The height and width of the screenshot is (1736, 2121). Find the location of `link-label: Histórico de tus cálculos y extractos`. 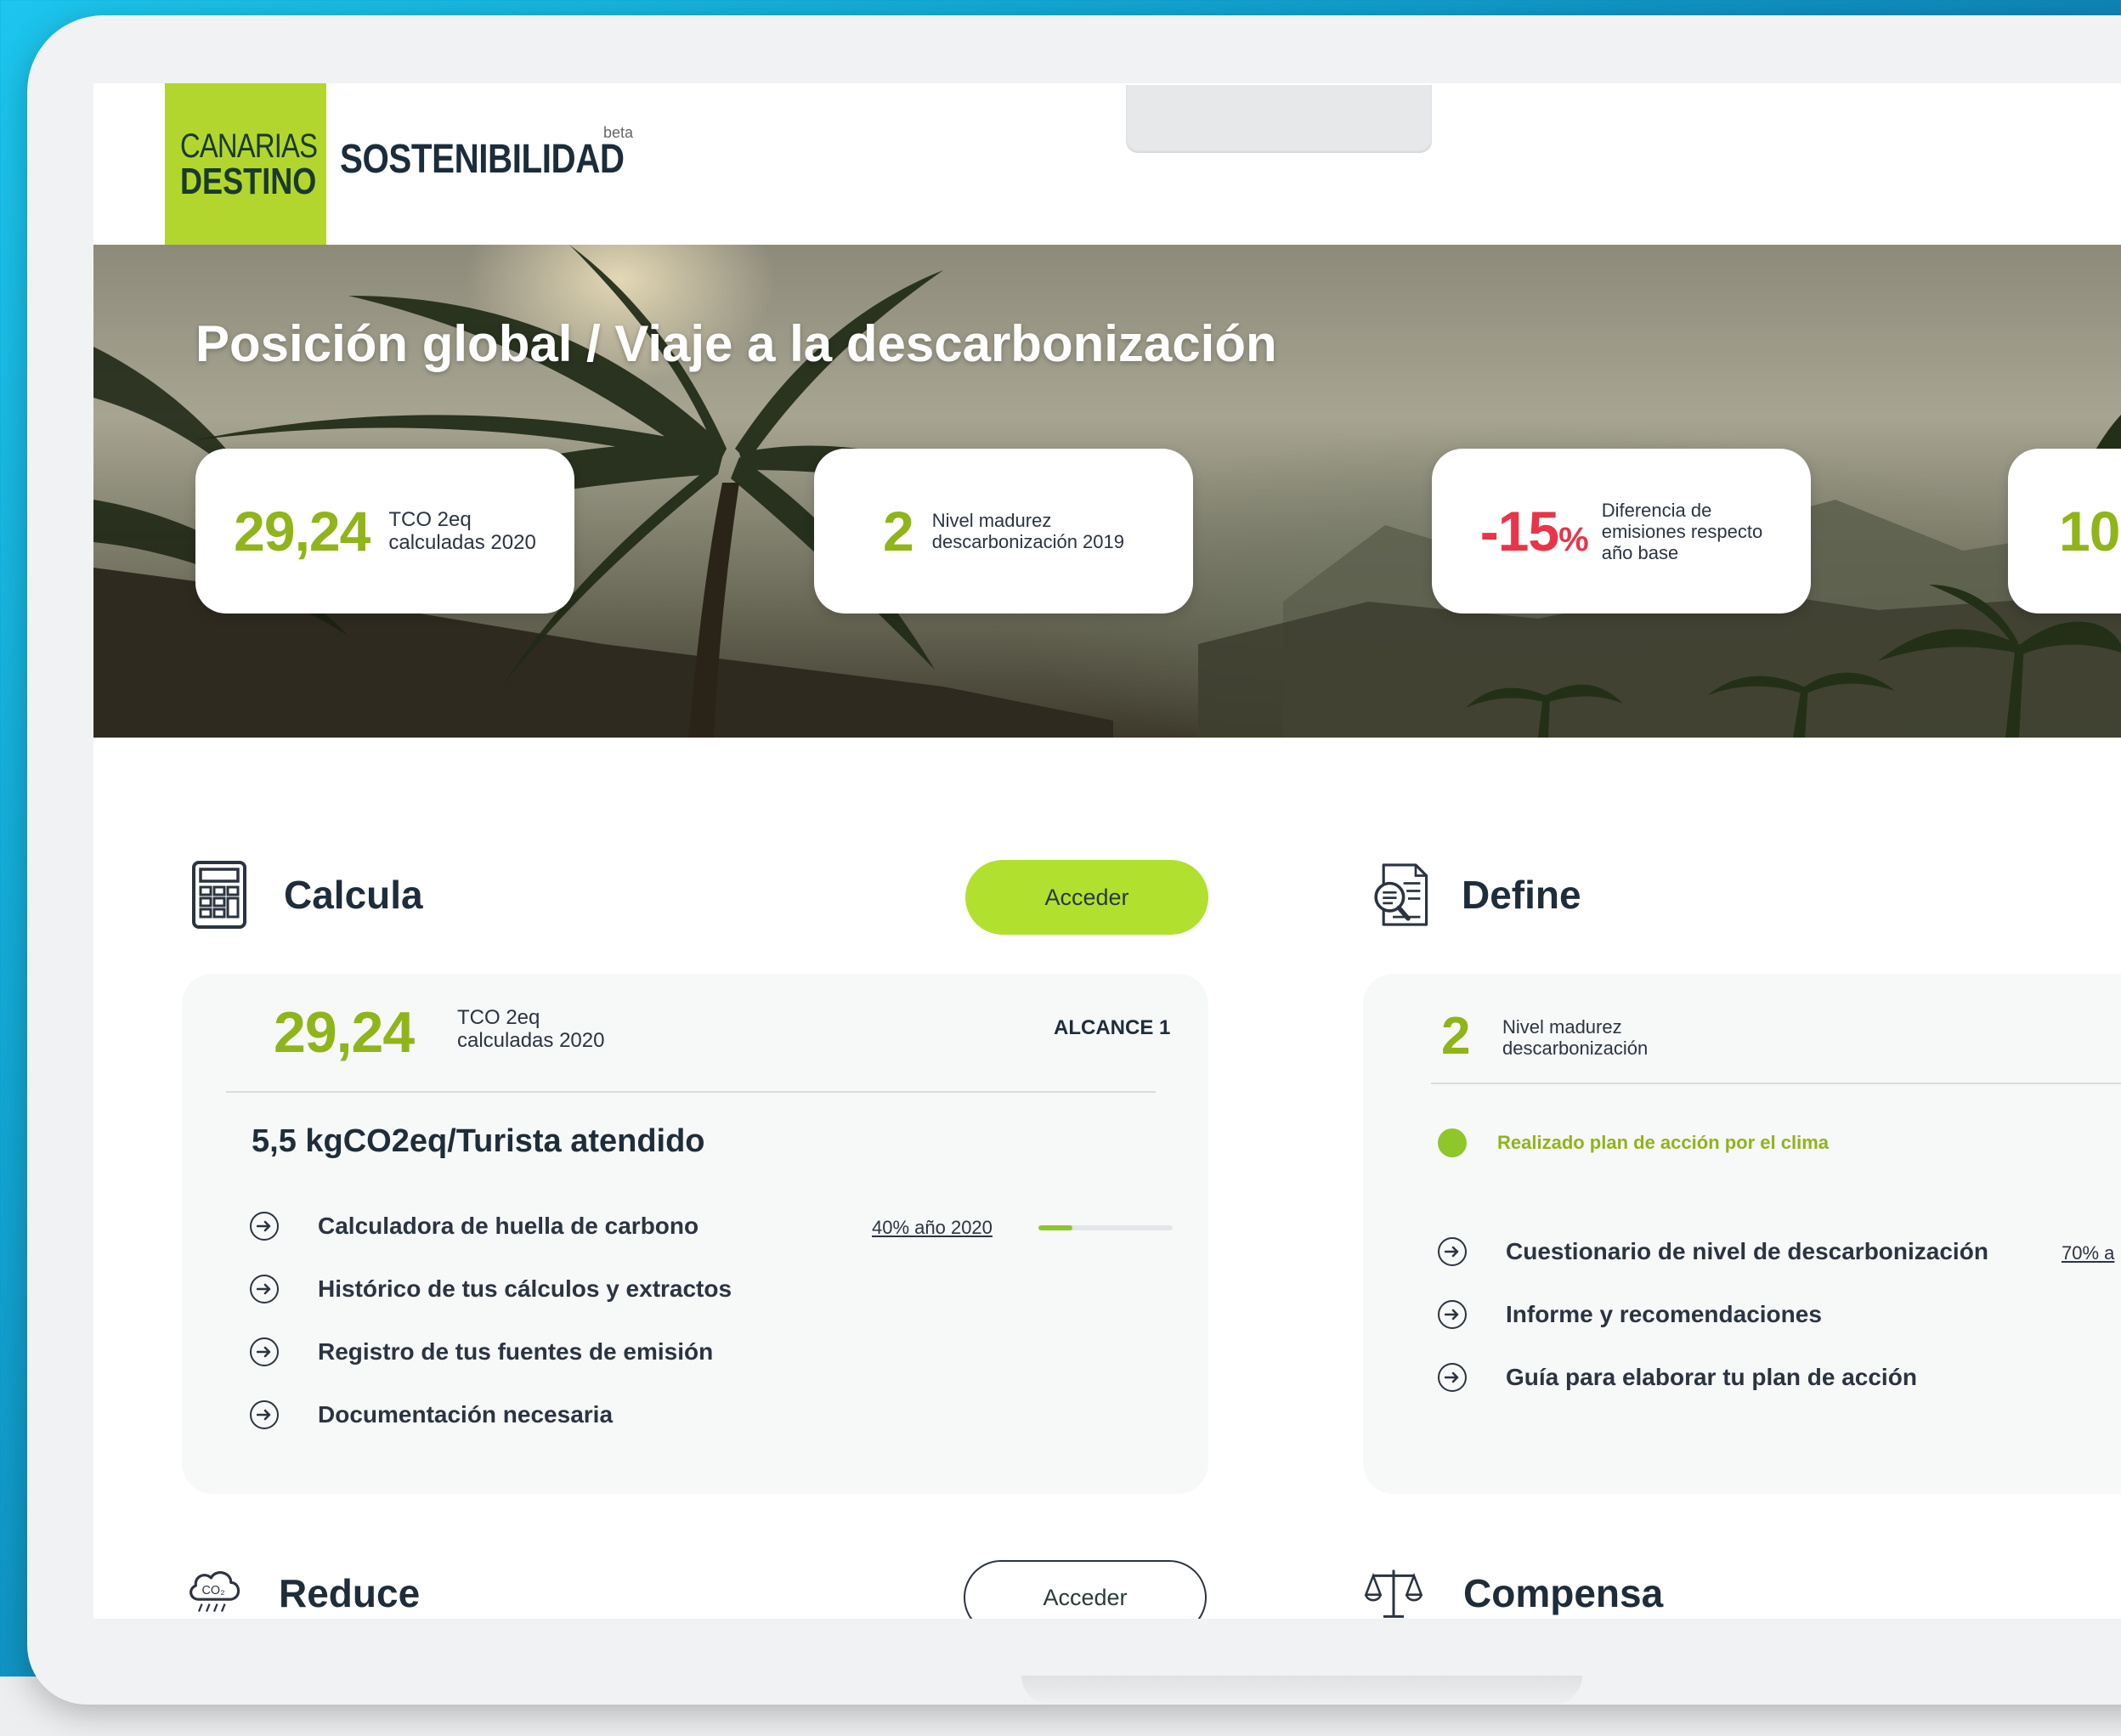

link-label: Histórico de tus cálculos y extractos is located at coordinates (525, 1289).